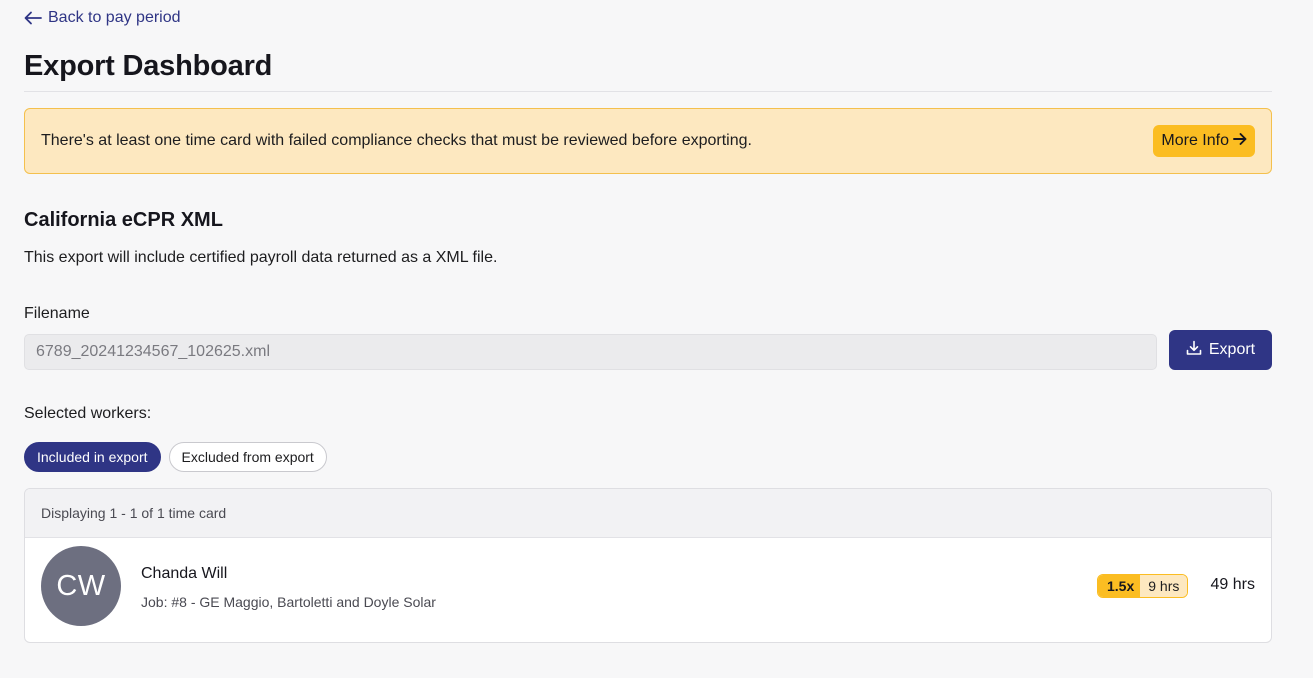  I want to click on overtime-rate-badge: 1.5x 9 hrs, so click(1143, 586).